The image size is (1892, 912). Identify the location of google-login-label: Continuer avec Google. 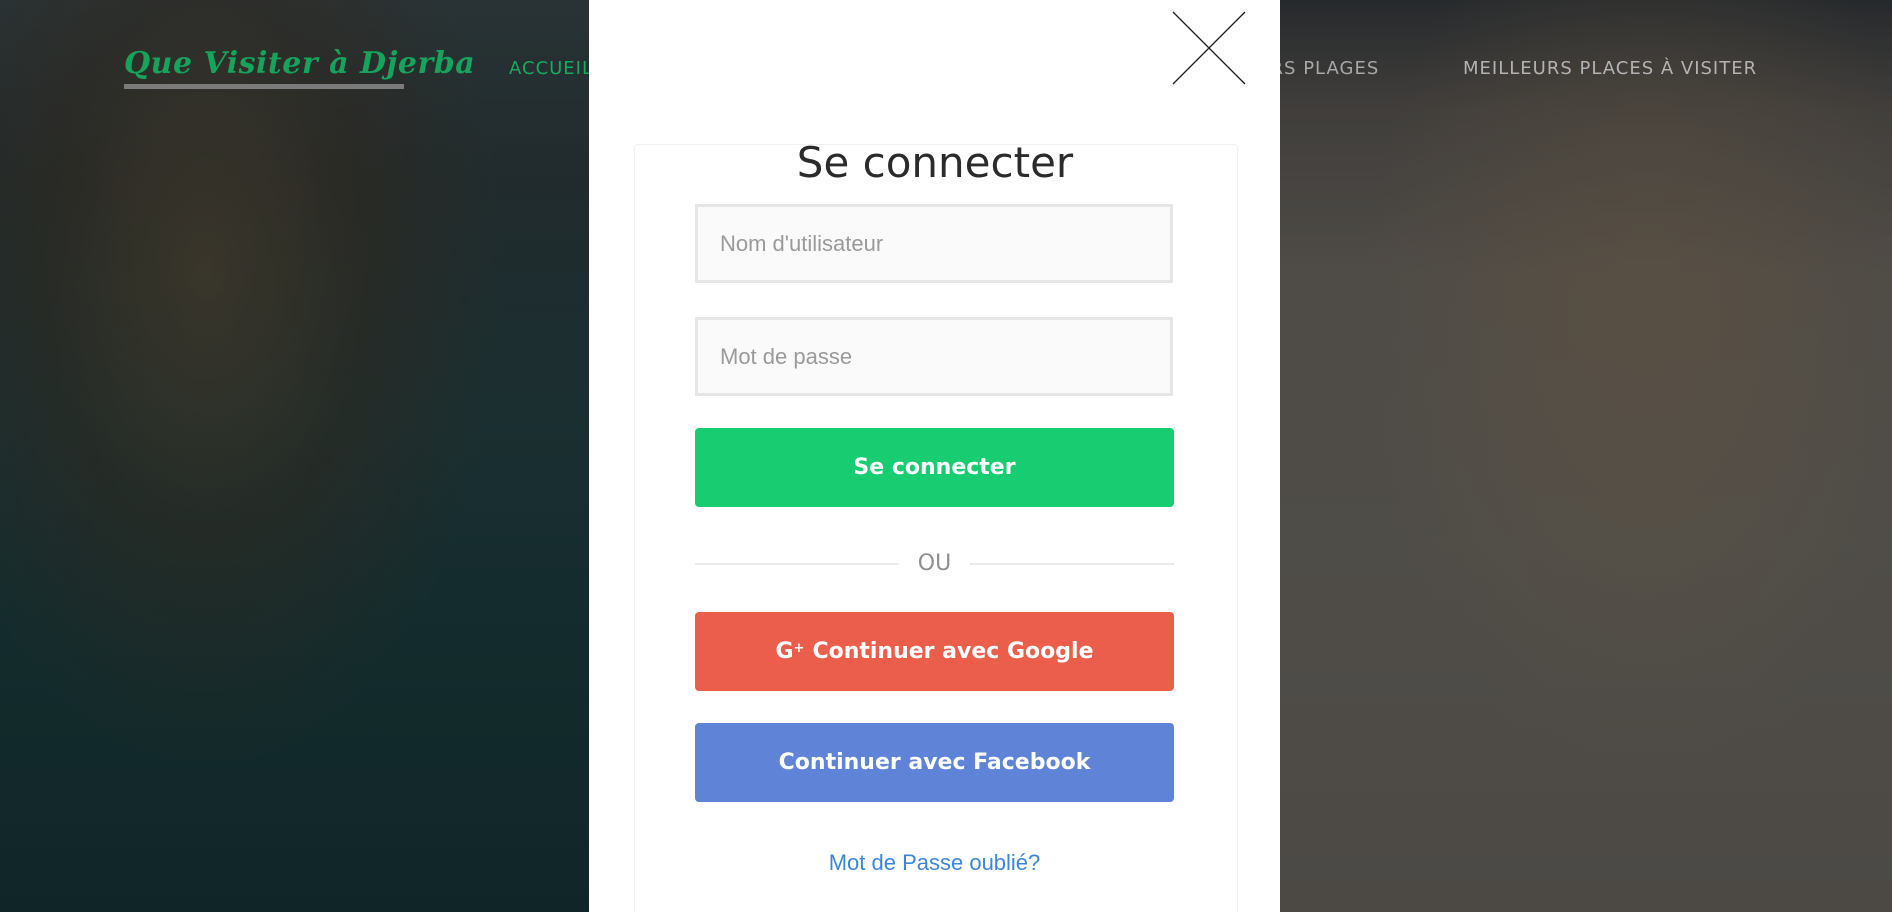
(953, 651).